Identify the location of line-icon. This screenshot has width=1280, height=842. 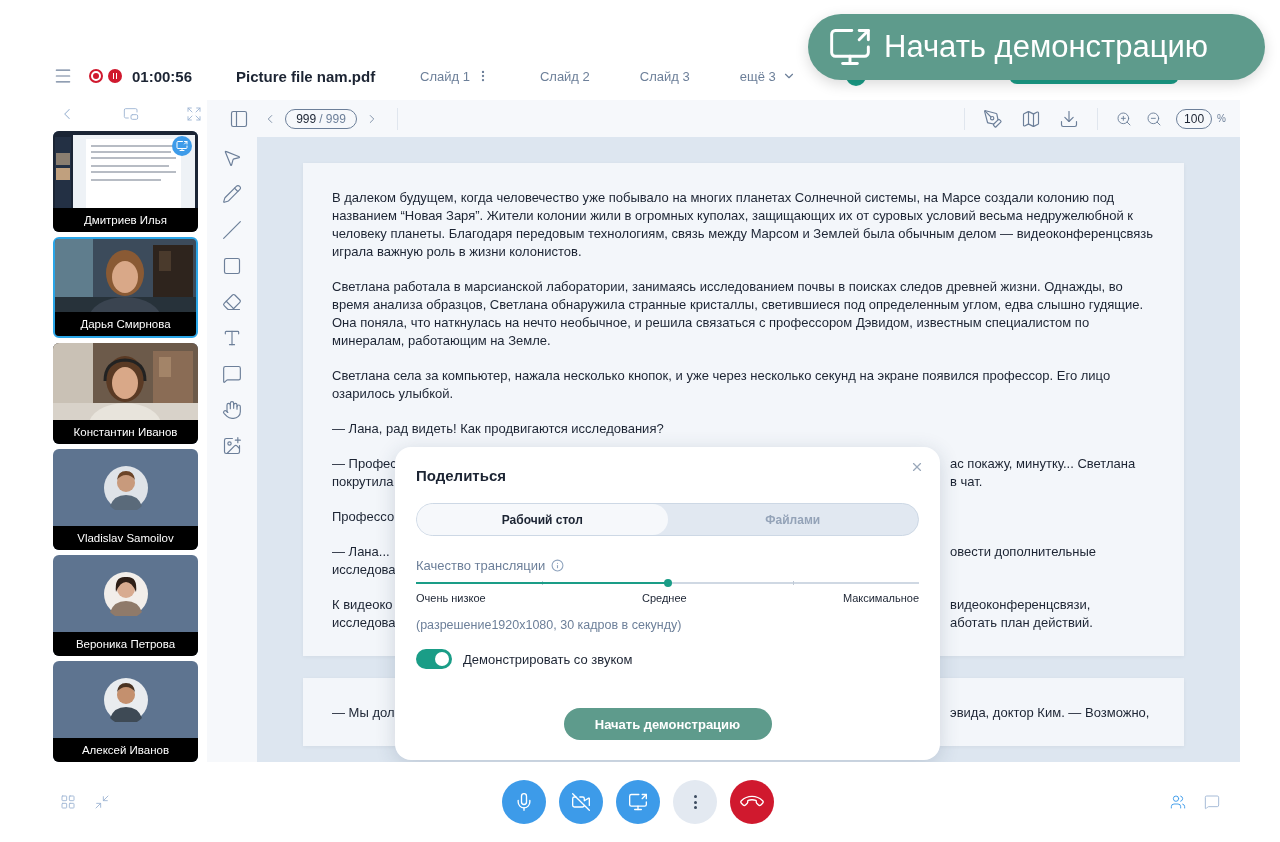
(232, 230).